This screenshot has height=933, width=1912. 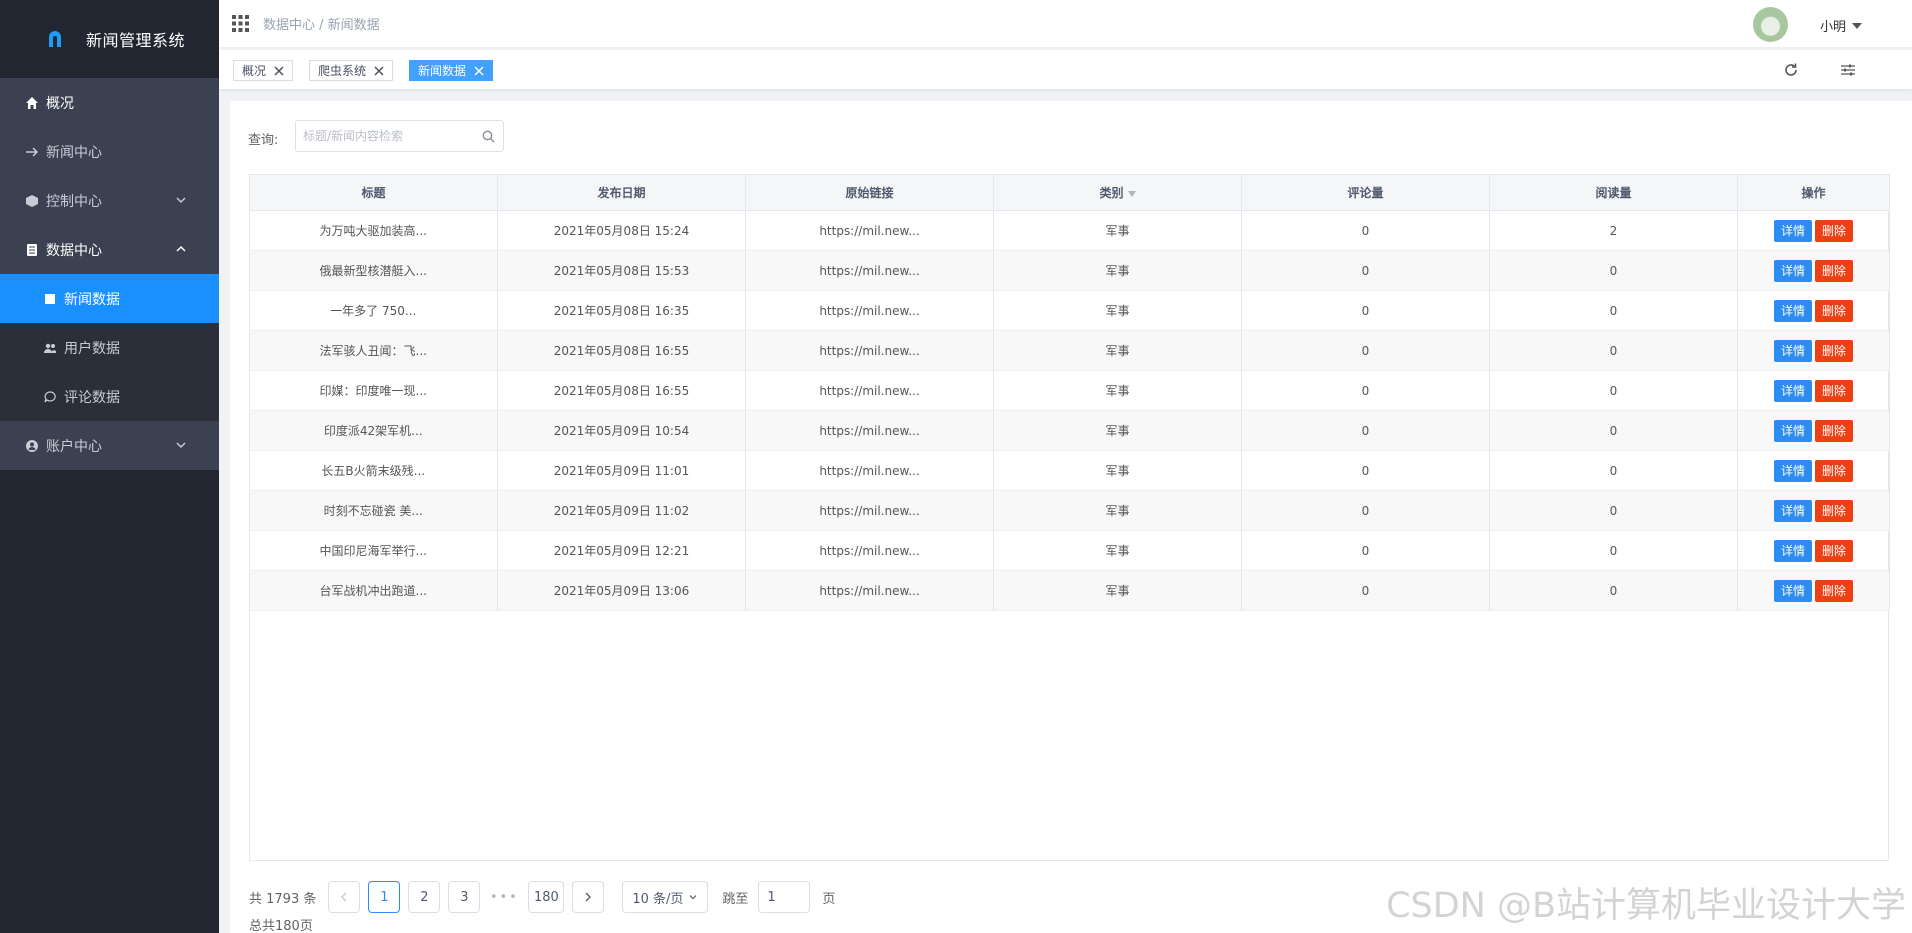 I want to click on column-header-comments: 评论量, so click(x=1365, y=192).